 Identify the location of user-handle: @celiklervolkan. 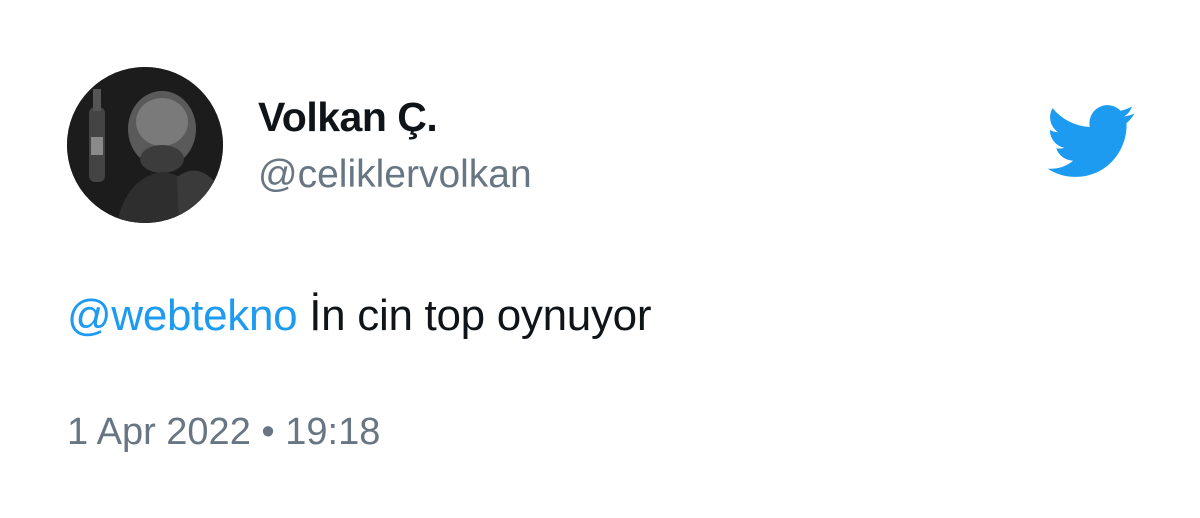
(395, 175).